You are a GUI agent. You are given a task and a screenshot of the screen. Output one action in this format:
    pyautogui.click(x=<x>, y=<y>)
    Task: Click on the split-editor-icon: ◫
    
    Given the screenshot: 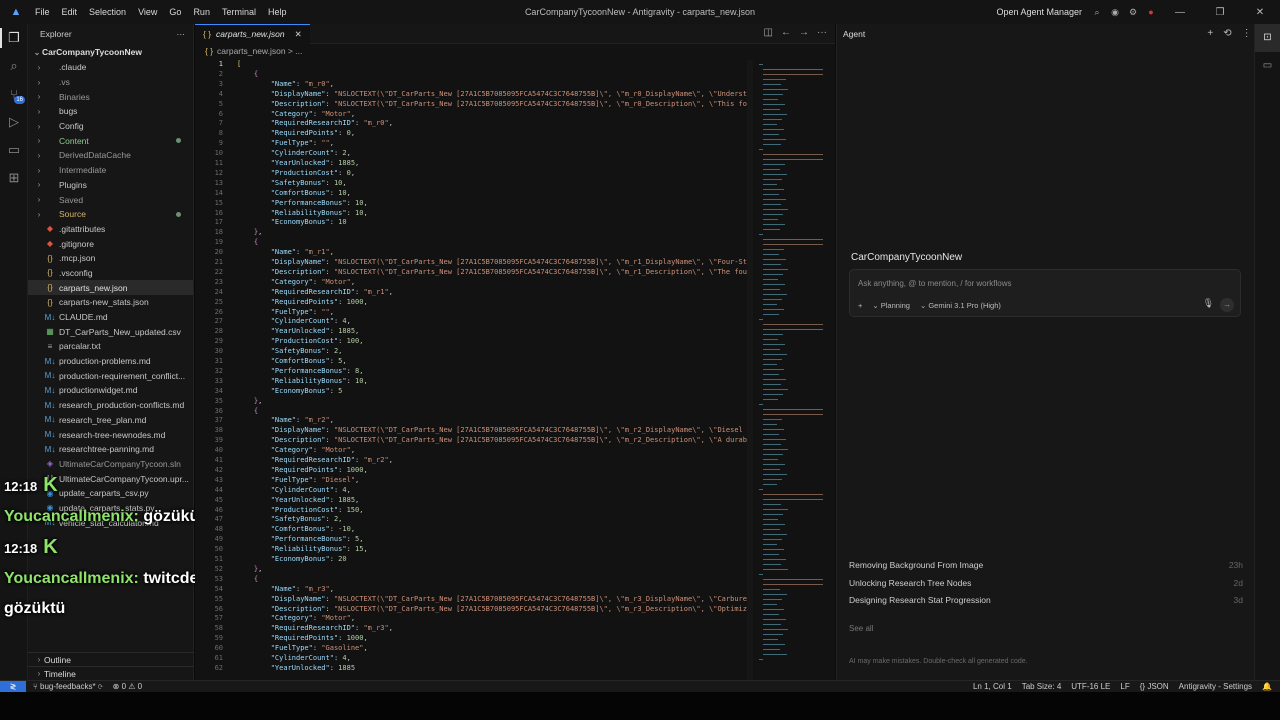 What is the action you would take?
    pyautogui.click(x=768, y=32)
    